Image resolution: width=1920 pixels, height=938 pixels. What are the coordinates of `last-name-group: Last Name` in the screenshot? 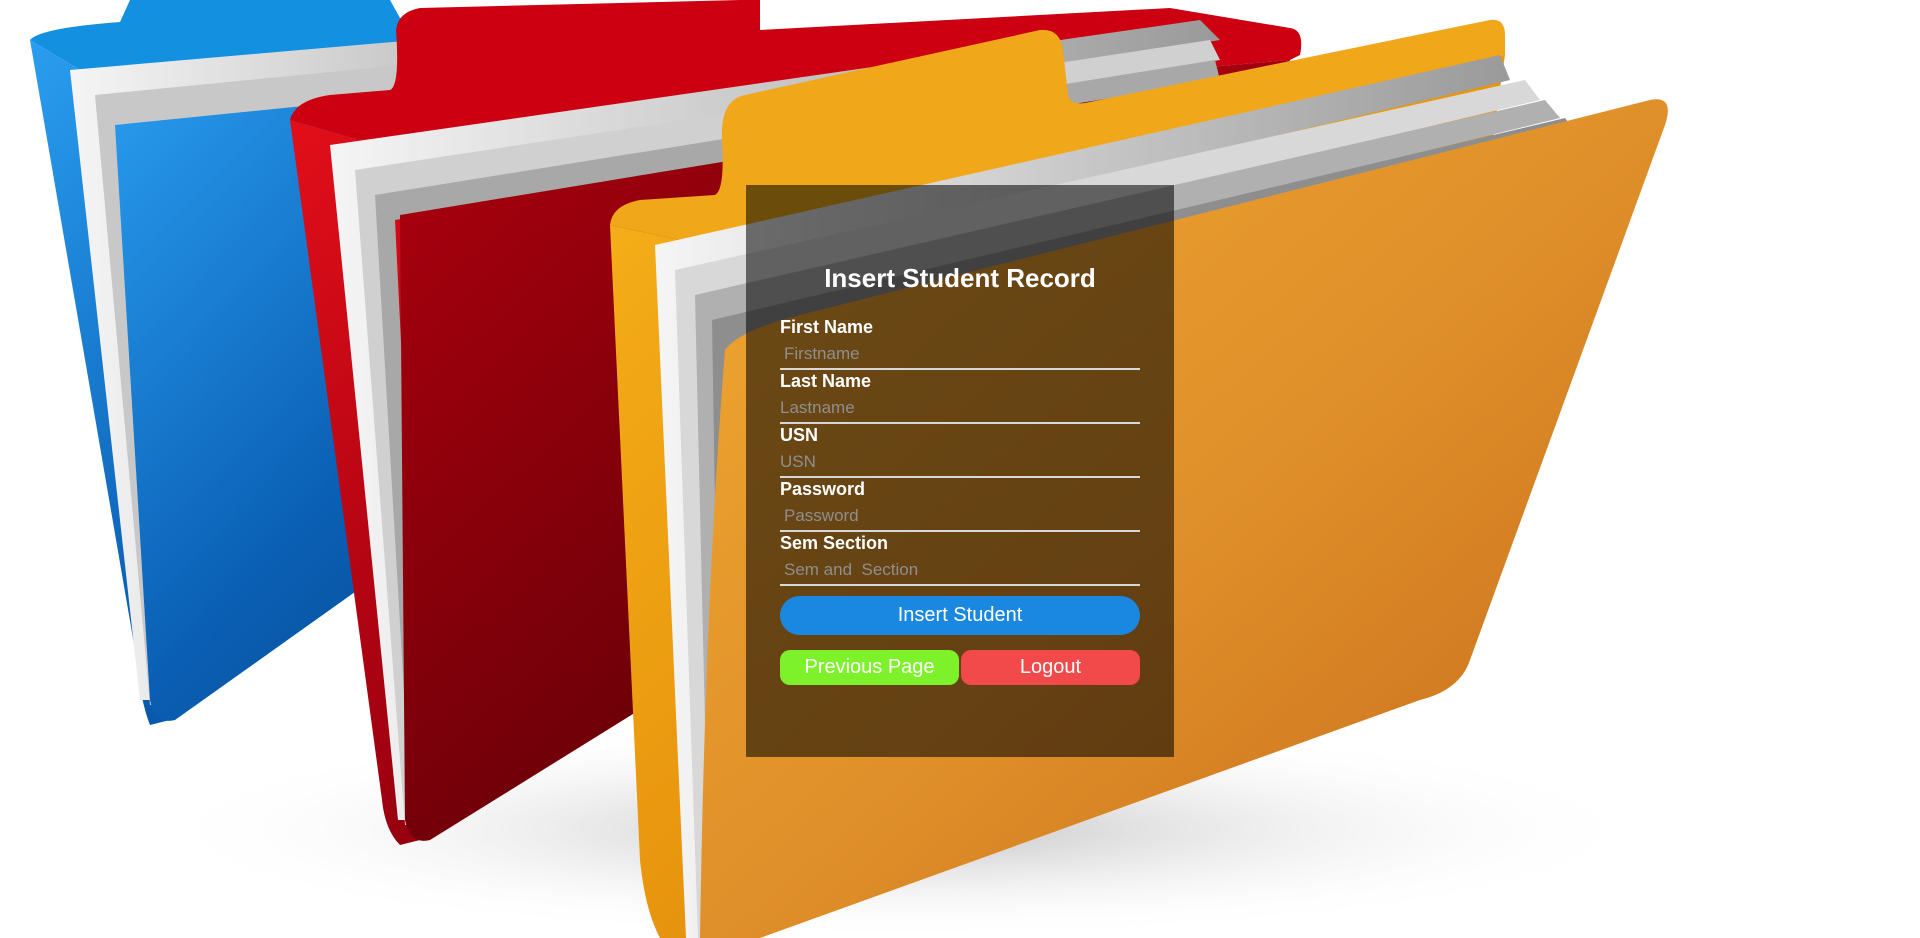 It's located at (960, 397).